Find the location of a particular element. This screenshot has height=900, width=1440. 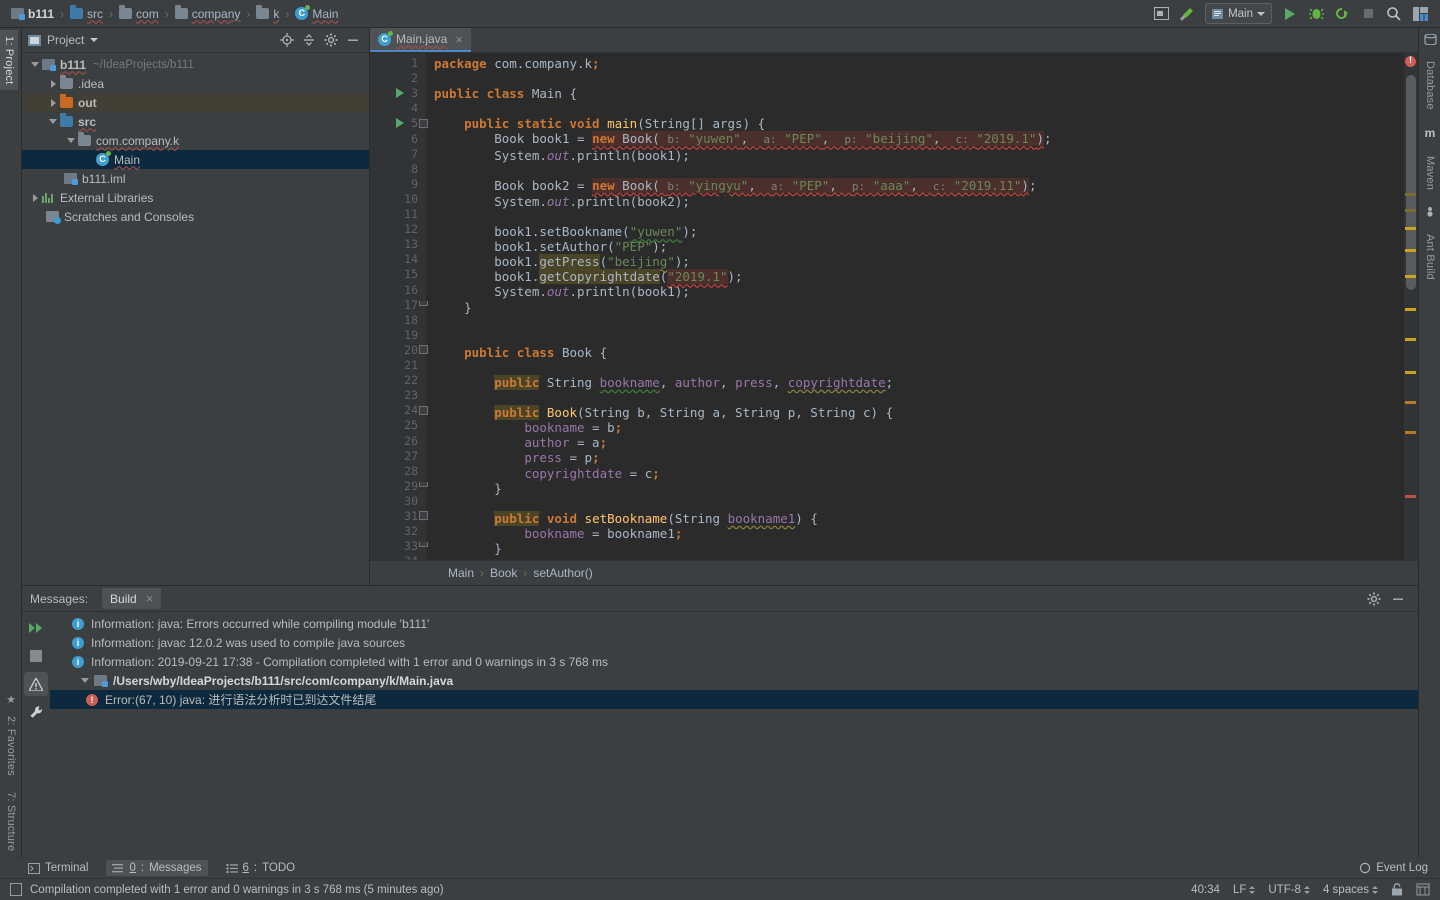

editor-tab-bar: C Main.java × is located at coordinates (894, 40).